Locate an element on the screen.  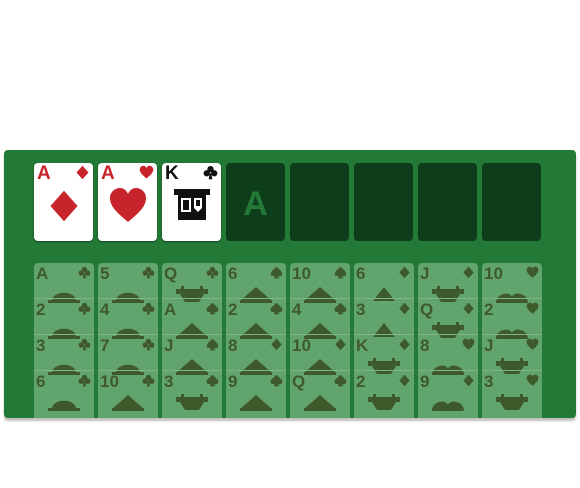
tableau-column-5: 10 4 10 Q is located at coordinates (320, 340).